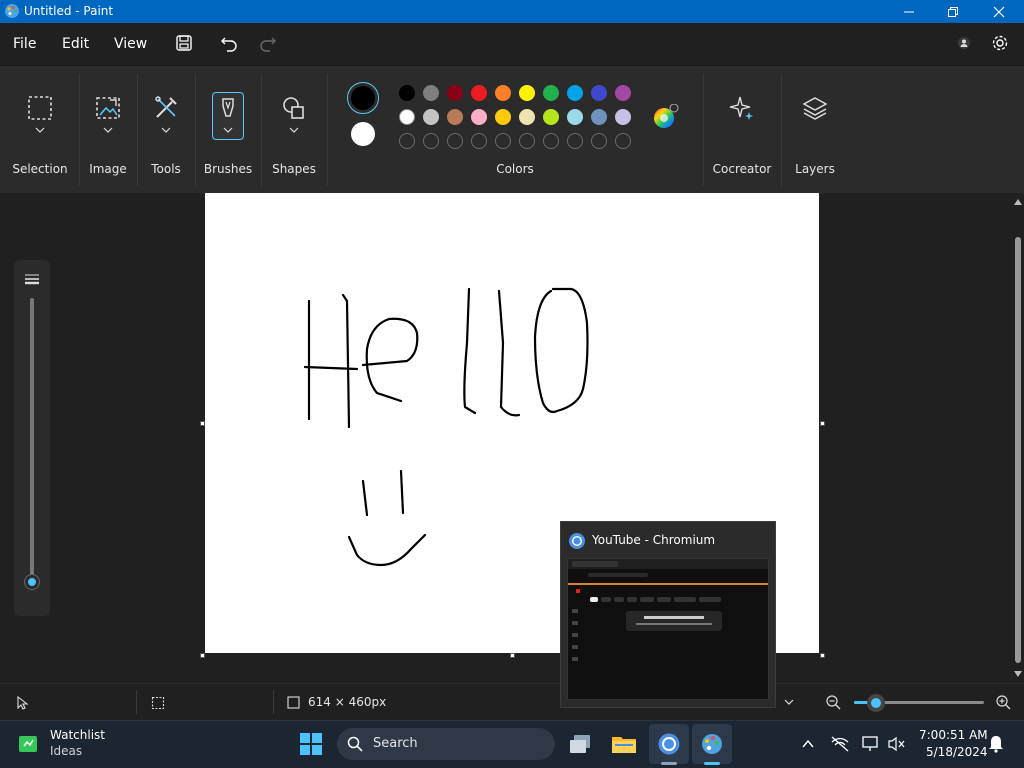  I want to click on resize-handle-bottom-right, so click(822, 655).